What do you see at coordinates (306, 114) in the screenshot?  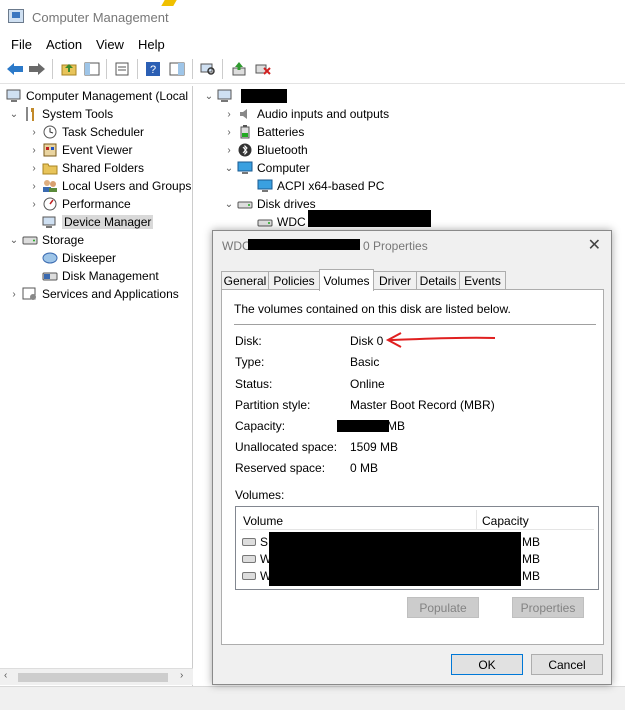 I see `tree-item-audio: › Audio inputs and outputs` at bounding box center [306, 114].